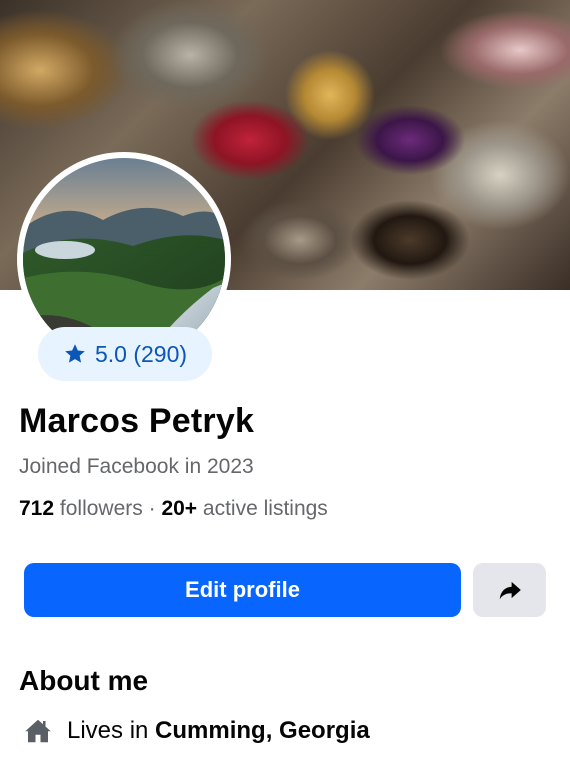 The height and width of the screenshot is (762, 570). I want to click on profile-stats: 712 followers · 20+ active listings, so click(173, 509).